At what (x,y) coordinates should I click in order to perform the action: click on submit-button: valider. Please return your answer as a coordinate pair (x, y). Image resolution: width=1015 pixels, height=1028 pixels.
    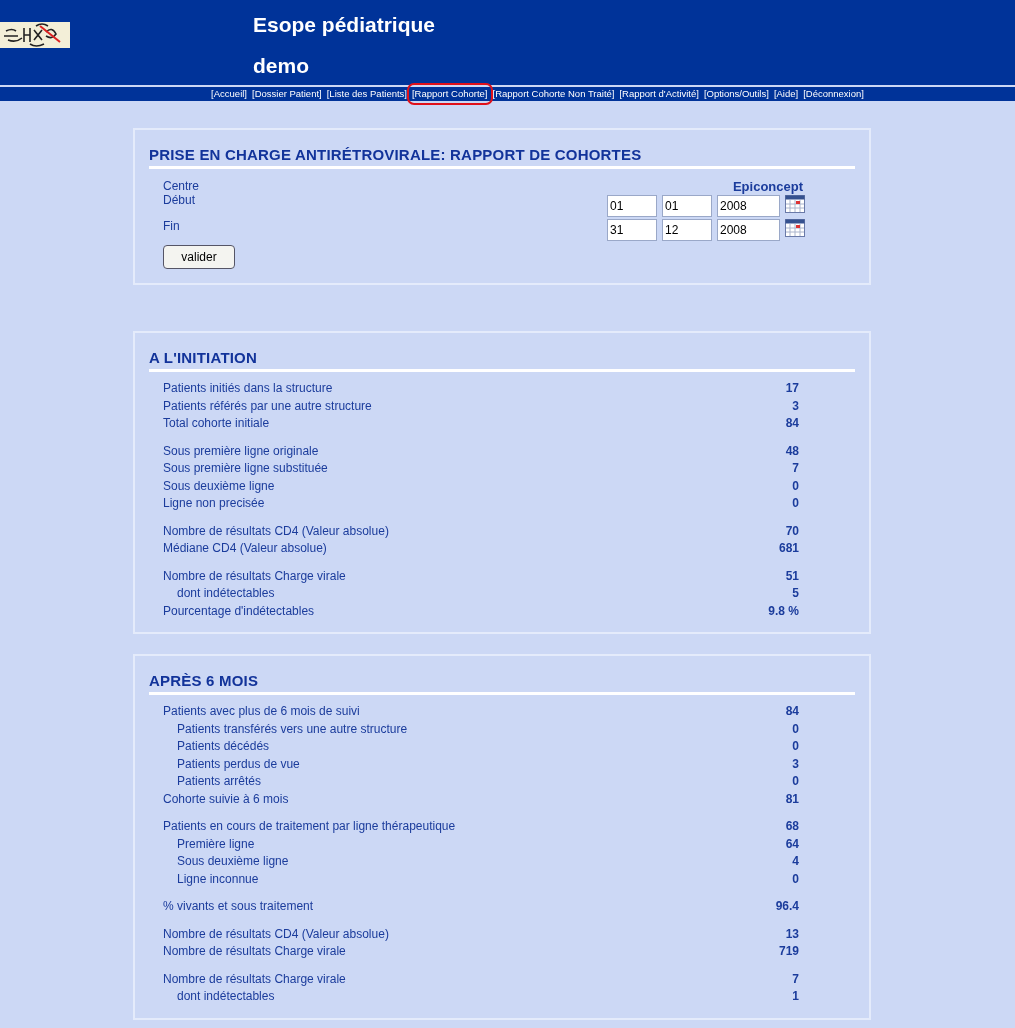
    Looking at the image, I should click on (199, 257).